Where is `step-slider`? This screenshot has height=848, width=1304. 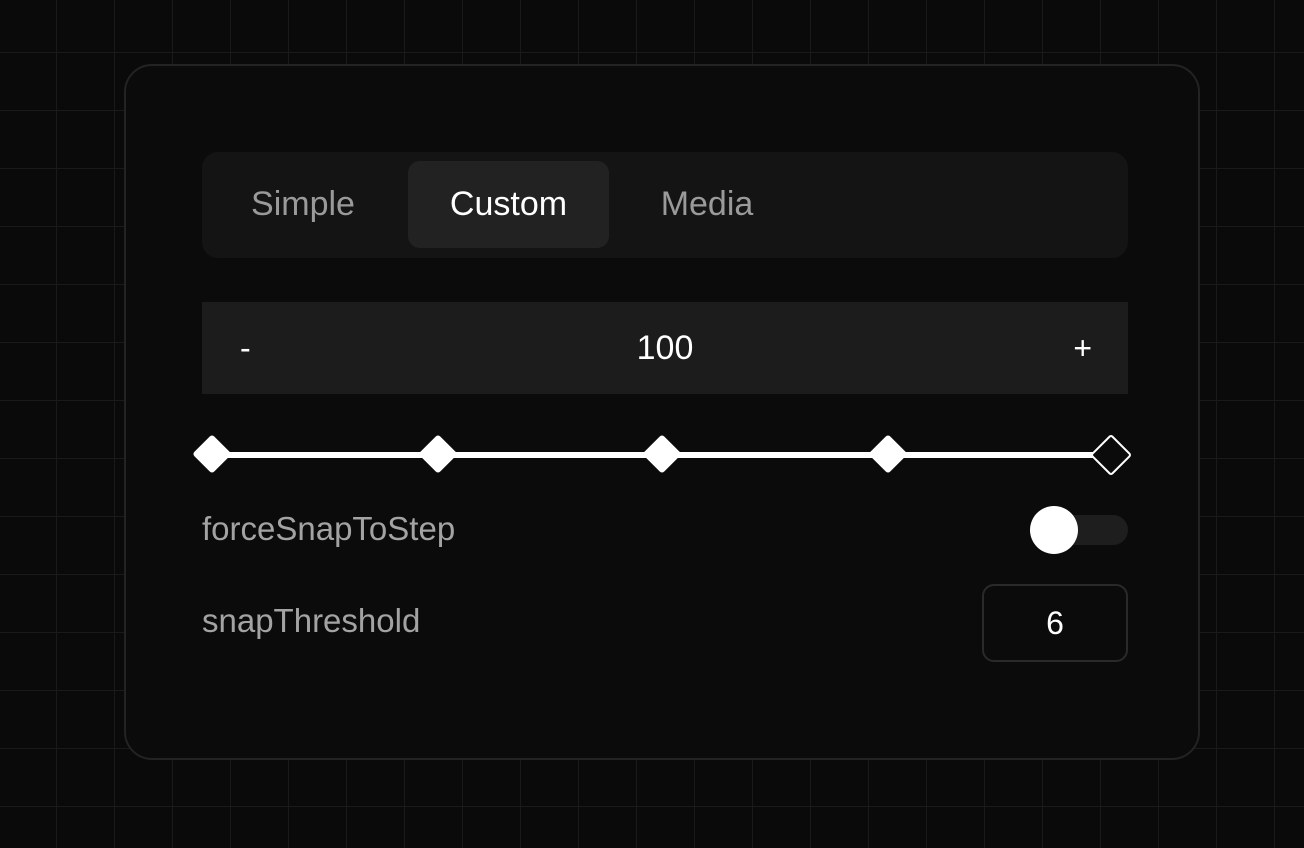 step-slider is located at coordinates (665, 455).